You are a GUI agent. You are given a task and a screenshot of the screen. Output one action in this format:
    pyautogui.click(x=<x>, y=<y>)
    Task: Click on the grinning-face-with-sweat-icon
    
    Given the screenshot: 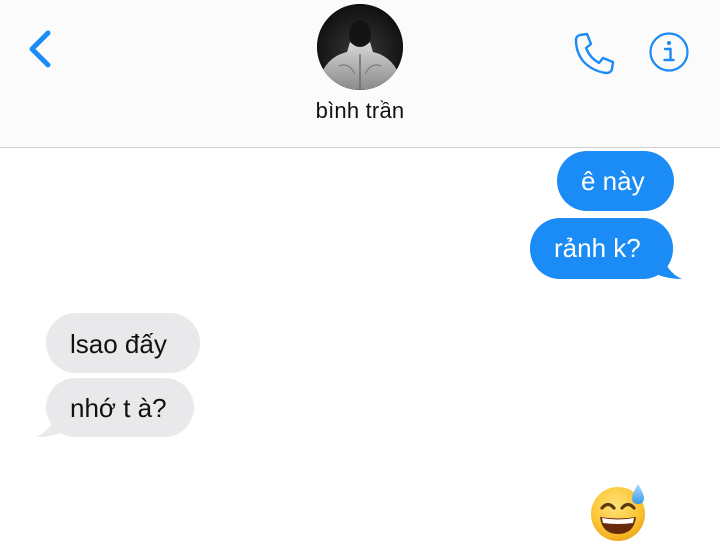 What is the action you would take?
    pyautogui.click(x=618, y=512)
    